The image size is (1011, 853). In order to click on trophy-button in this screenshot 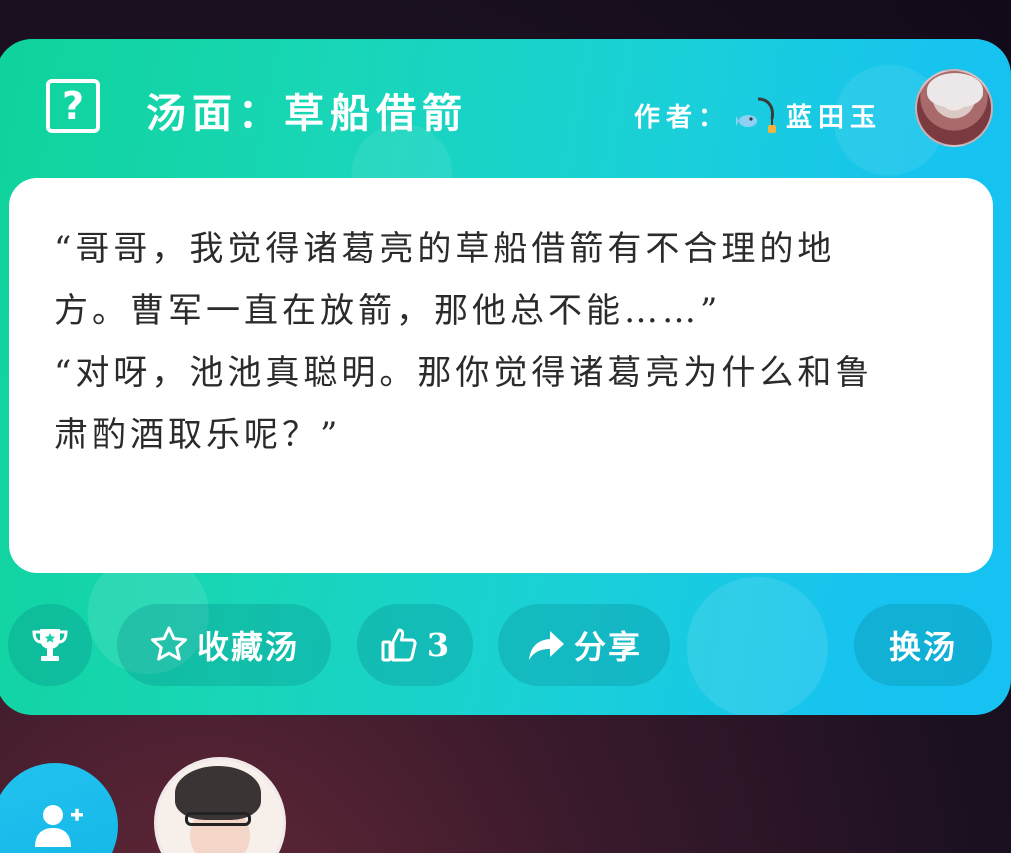, I will do `click(50, 645)`.